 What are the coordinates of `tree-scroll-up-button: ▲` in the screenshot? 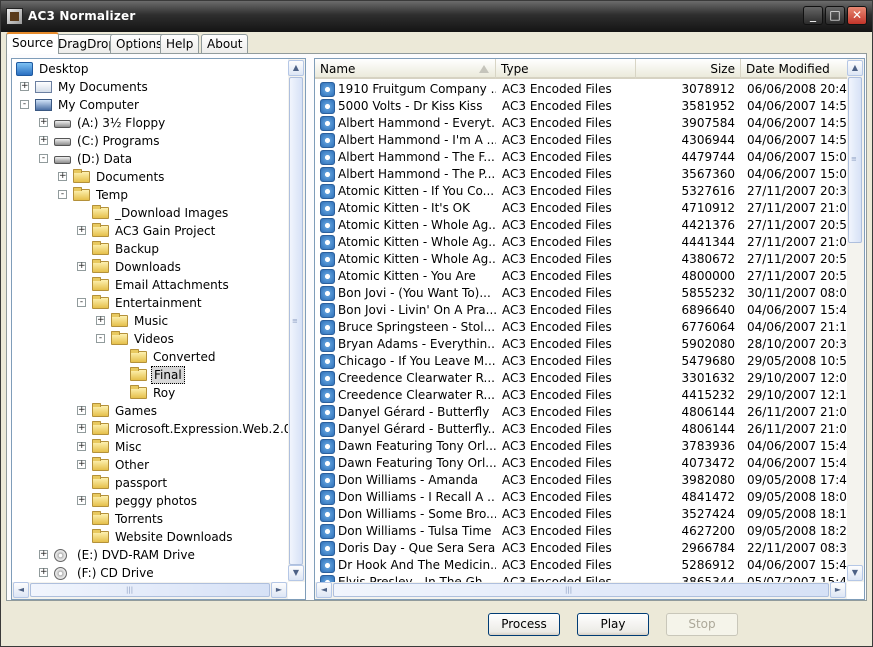 It's located at (296, 68).